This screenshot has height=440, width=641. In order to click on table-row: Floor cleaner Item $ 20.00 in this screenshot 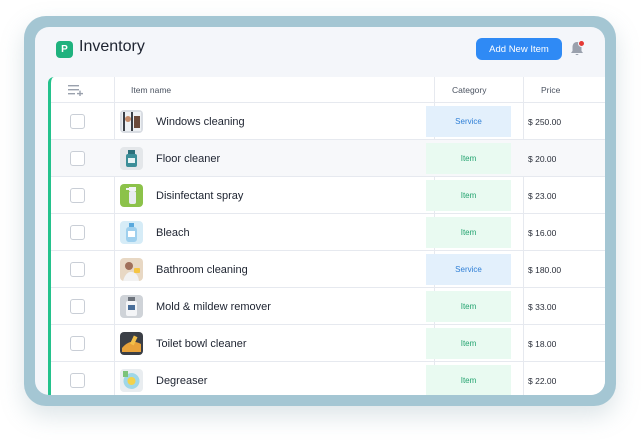, I will do `click(328, 158)`.